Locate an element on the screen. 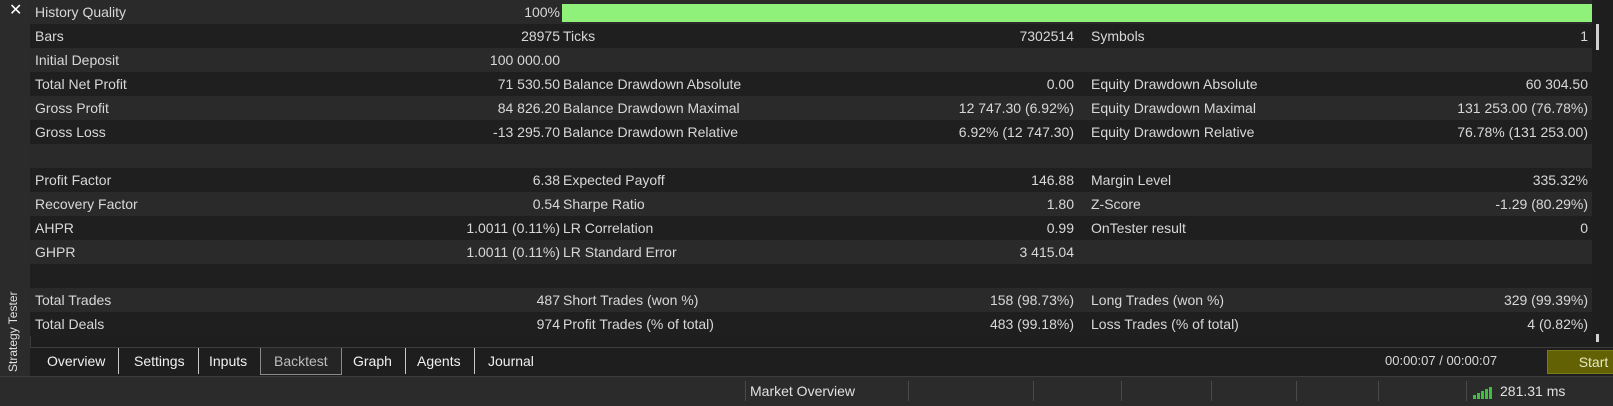 This screenshot has height=406, width=1613. status-bar: Market Overview 281.31 ms is located at coordinates (806, 391).